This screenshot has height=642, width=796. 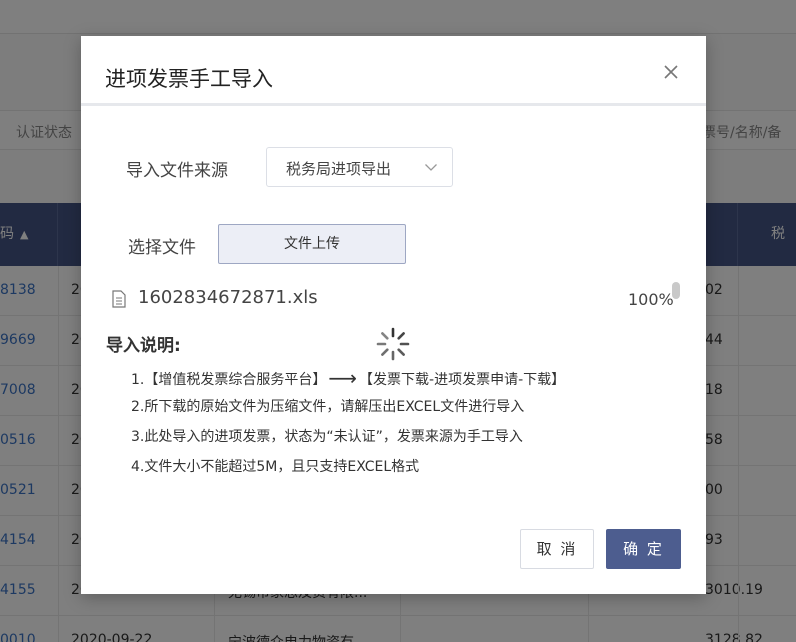 I want to click on upload-percent: 100%, so click(x=651, y=299).